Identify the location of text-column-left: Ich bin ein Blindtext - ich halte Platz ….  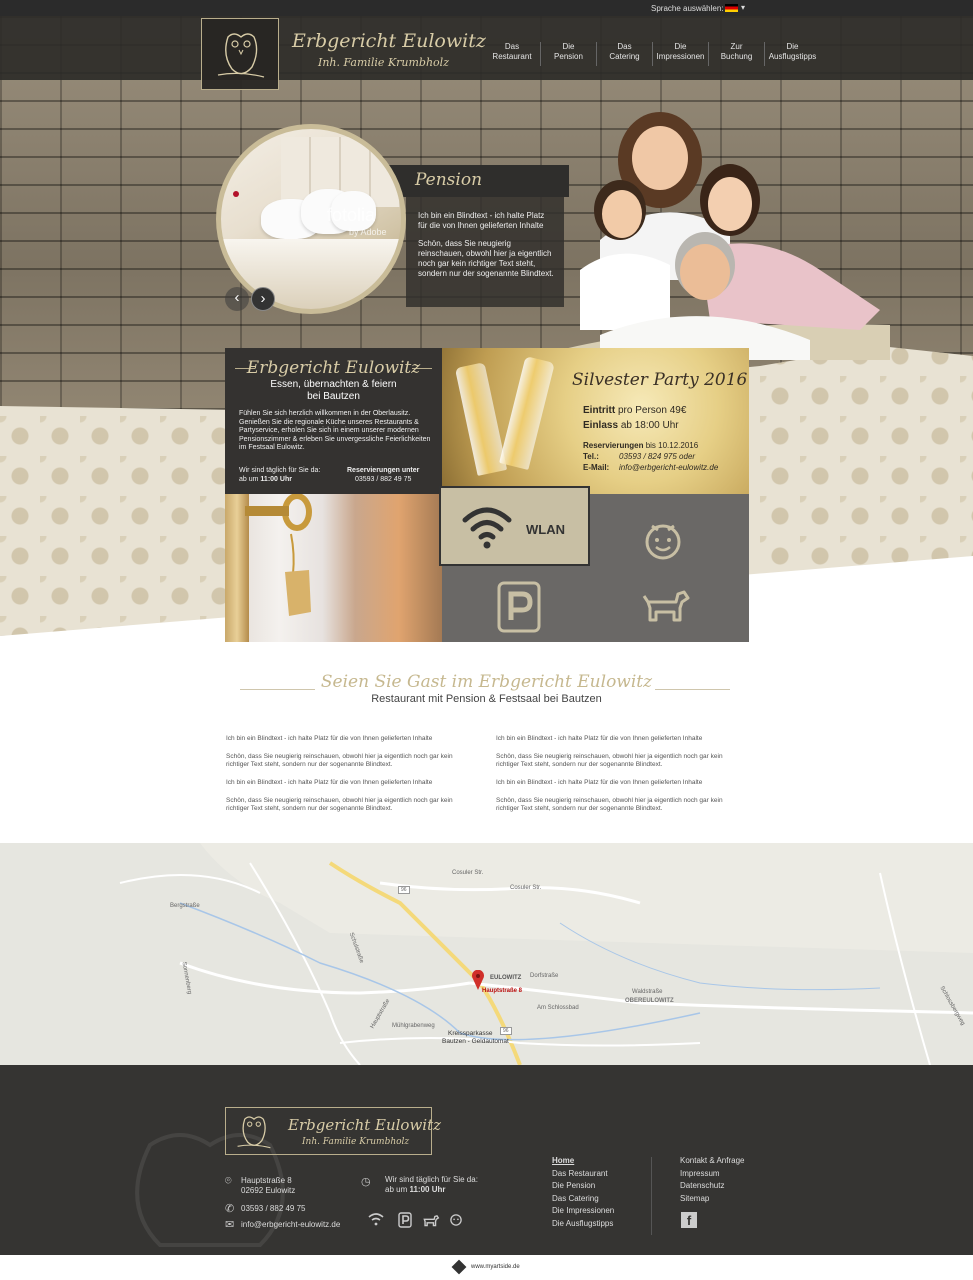
(339, 773).